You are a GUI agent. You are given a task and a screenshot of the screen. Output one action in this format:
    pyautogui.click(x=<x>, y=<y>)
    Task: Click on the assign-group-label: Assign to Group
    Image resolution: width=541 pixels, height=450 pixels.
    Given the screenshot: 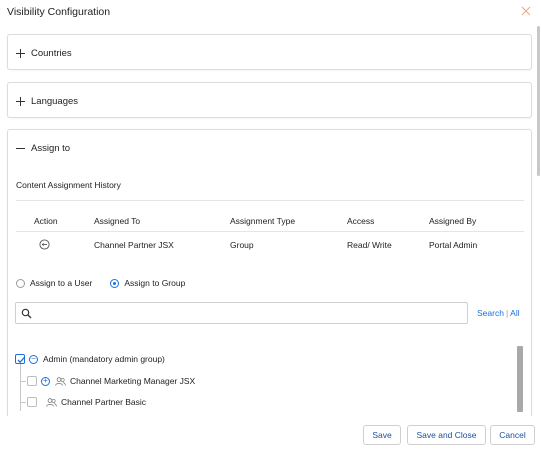 What is the action you would take?
    pyautogui.click(x=155, y=283)
    